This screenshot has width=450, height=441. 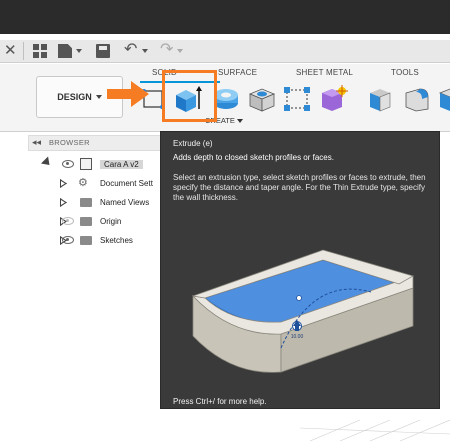 What do you see at coordinates (40, 51) in the screenshot?
I see `grid-icon` at bounding box center [40, 51].